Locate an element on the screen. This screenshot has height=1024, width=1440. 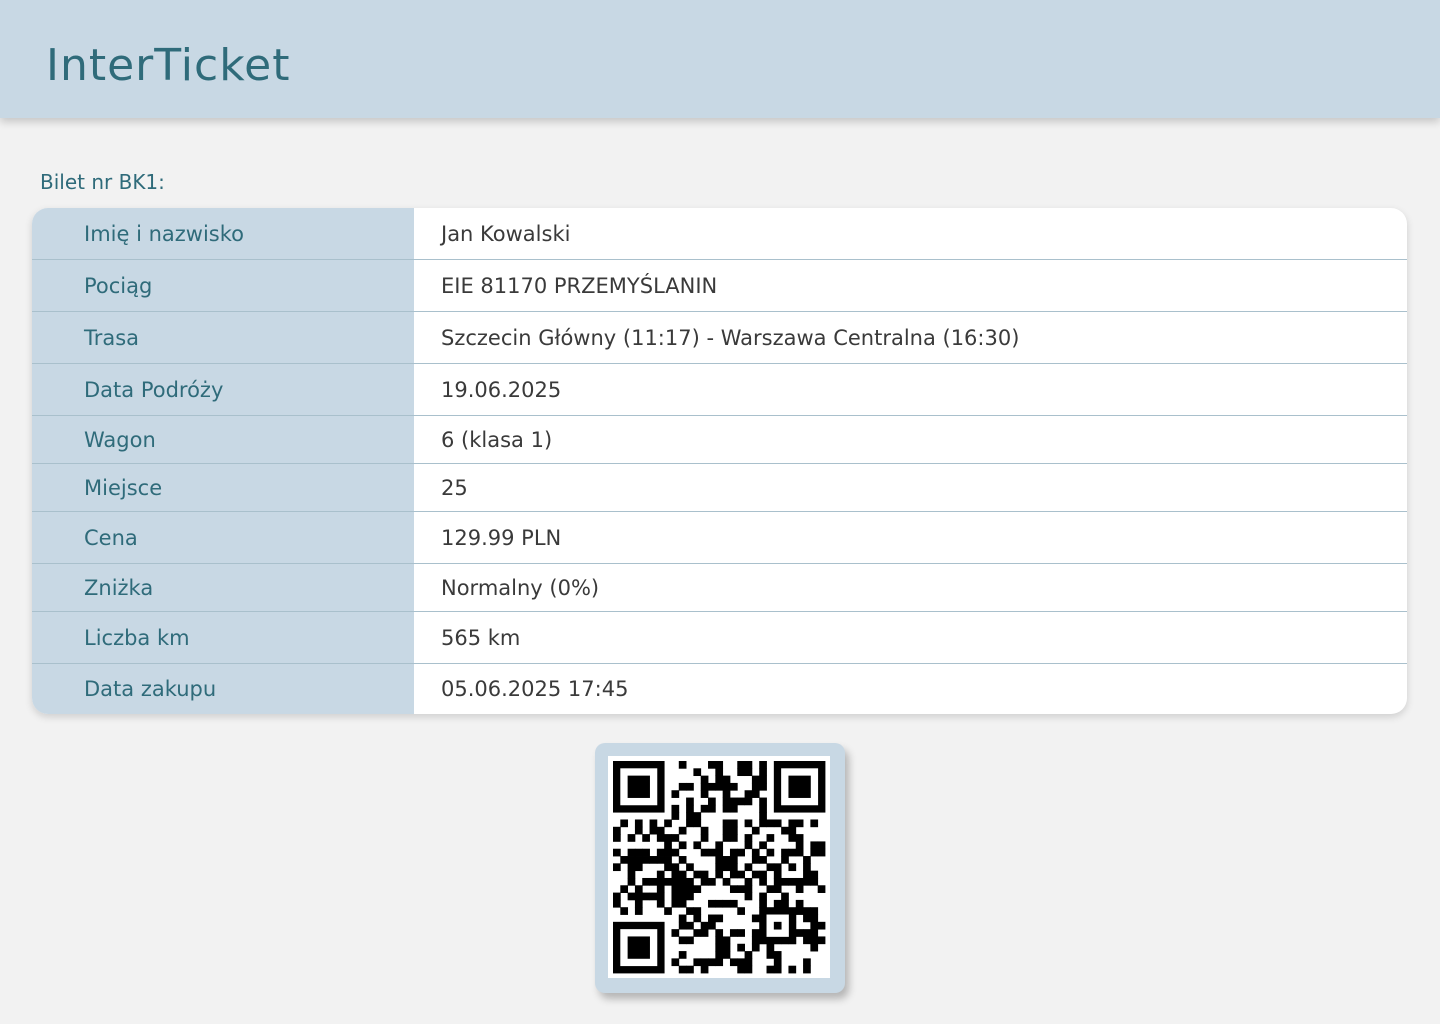
row-label: Pociąg is located at coordinates (223, 285).